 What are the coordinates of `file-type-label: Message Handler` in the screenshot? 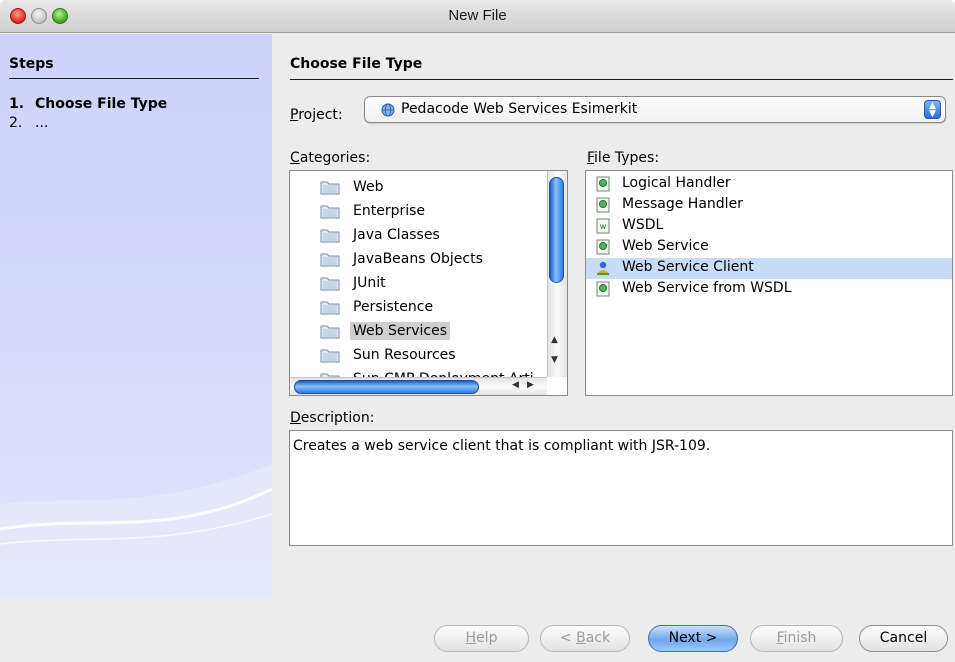 It's located at (682, 204).